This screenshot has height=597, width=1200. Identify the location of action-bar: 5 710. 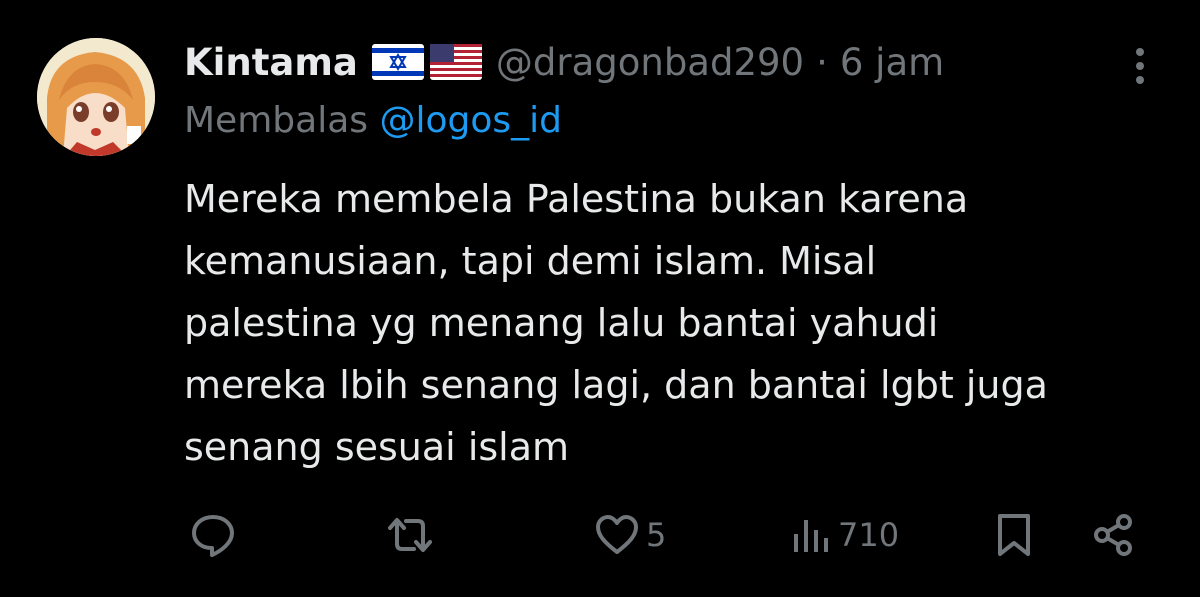
(600, 536).